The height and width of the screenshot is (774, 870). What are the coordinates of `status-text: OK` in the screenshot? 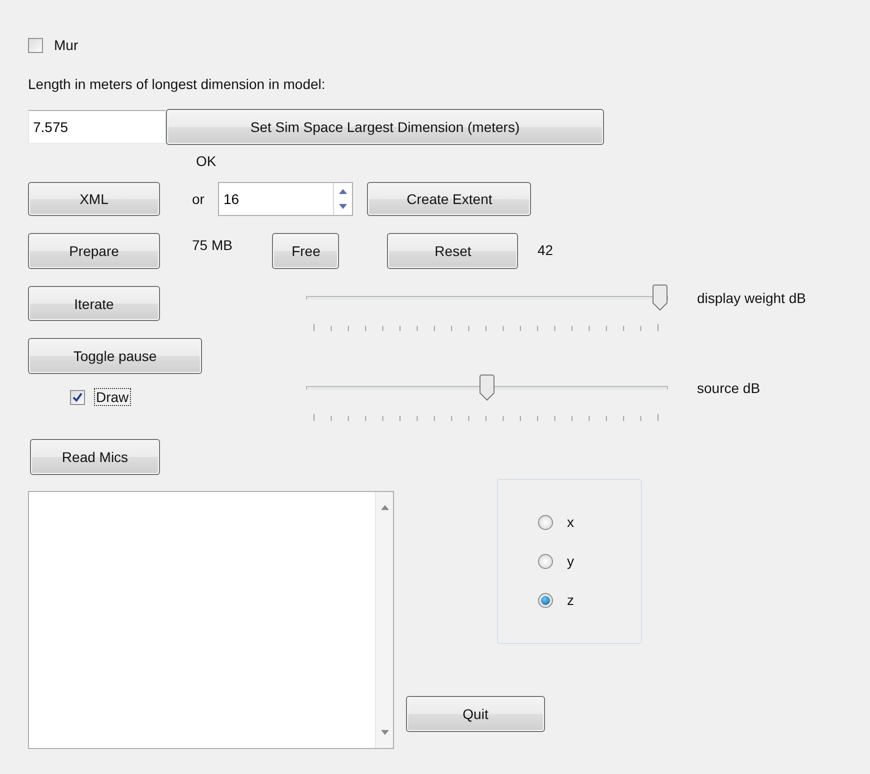 It's located at (206, 161).